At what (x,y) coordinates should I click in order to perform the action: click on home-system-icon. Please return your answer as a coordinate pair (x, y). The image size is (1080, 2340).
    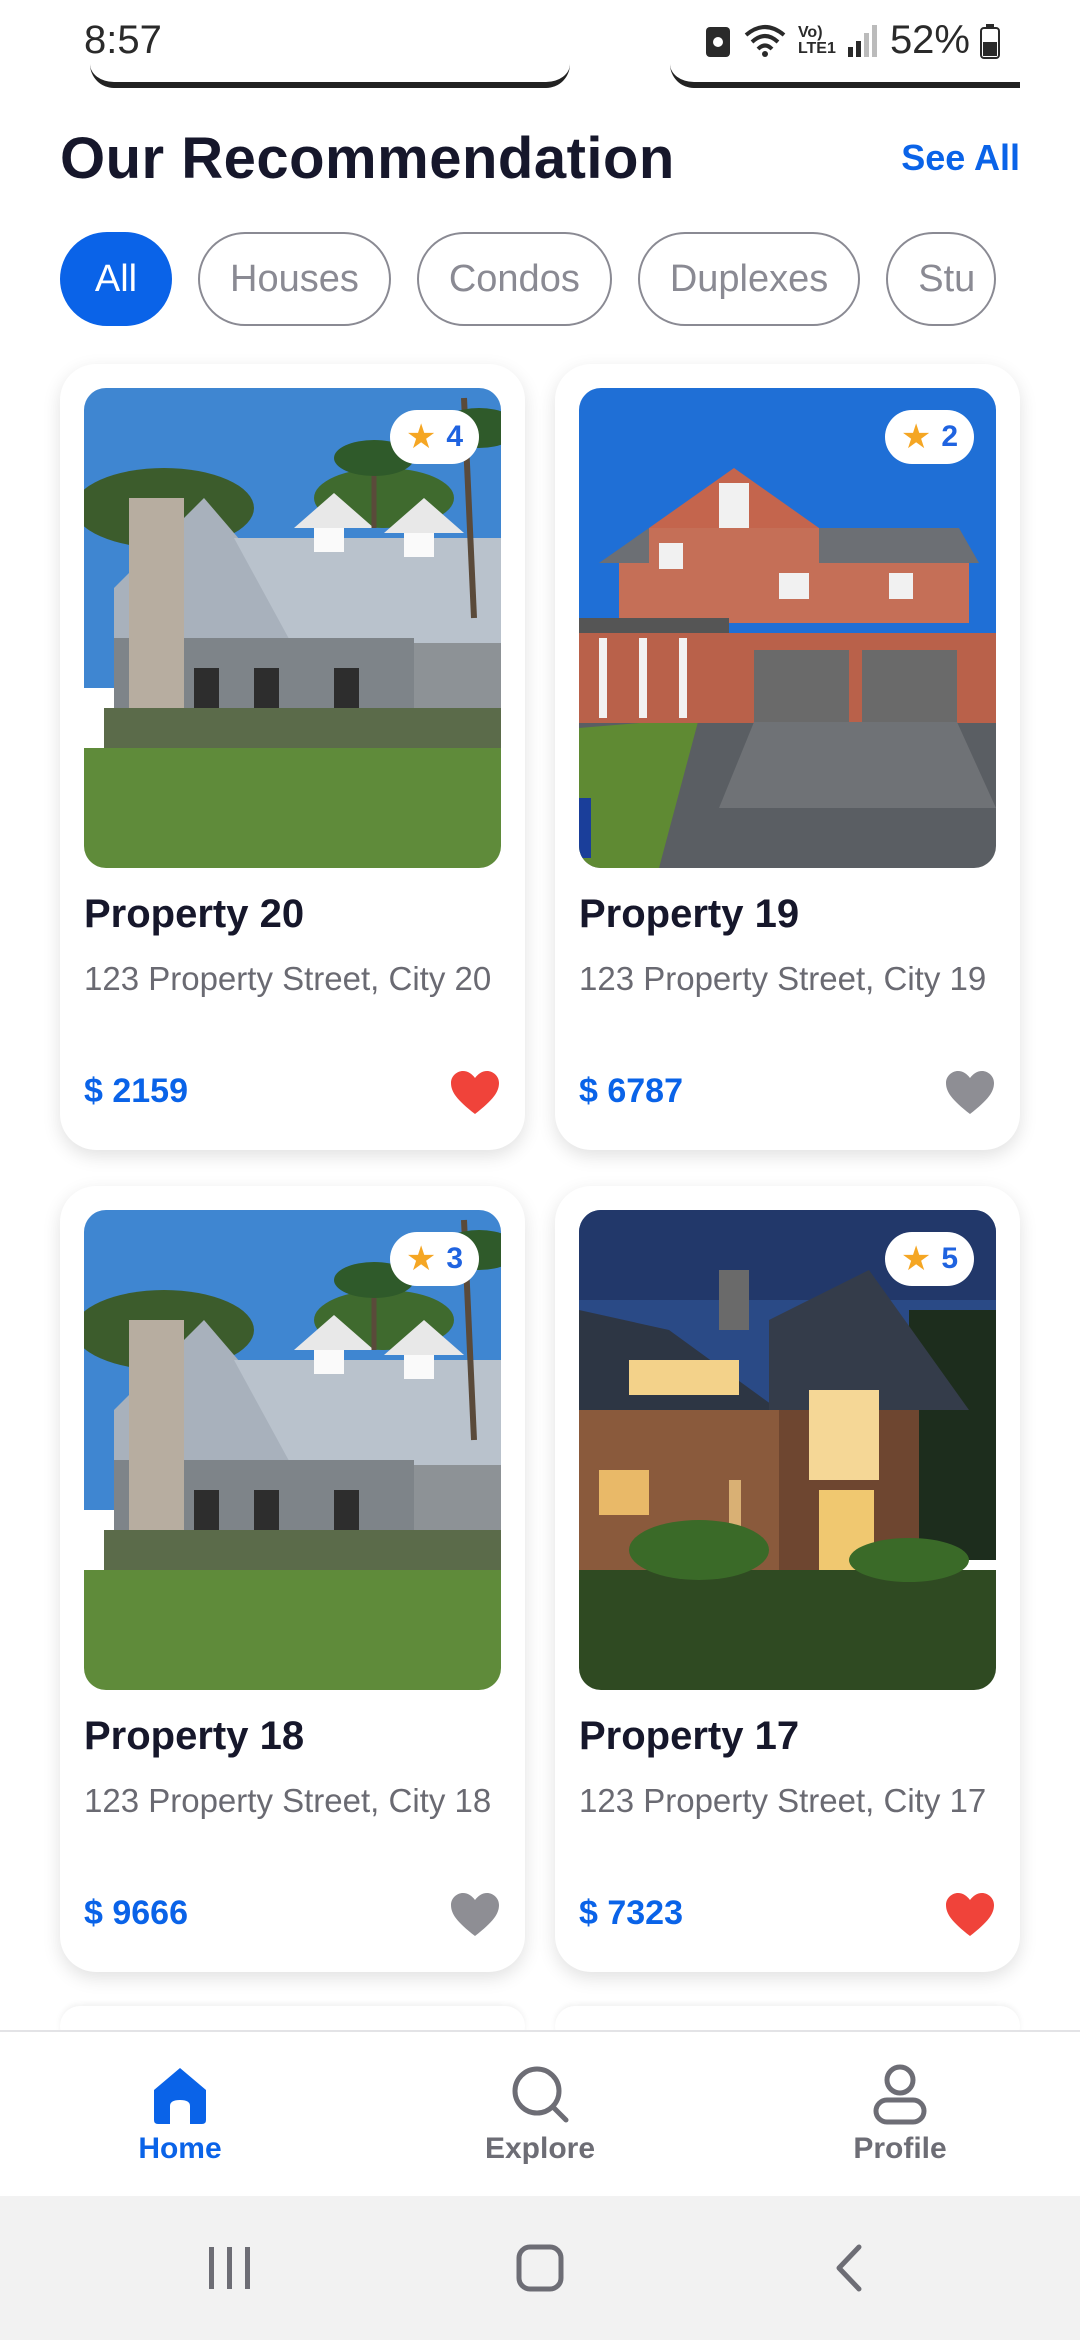
    Looking at the image, I should click on (540, 2268).